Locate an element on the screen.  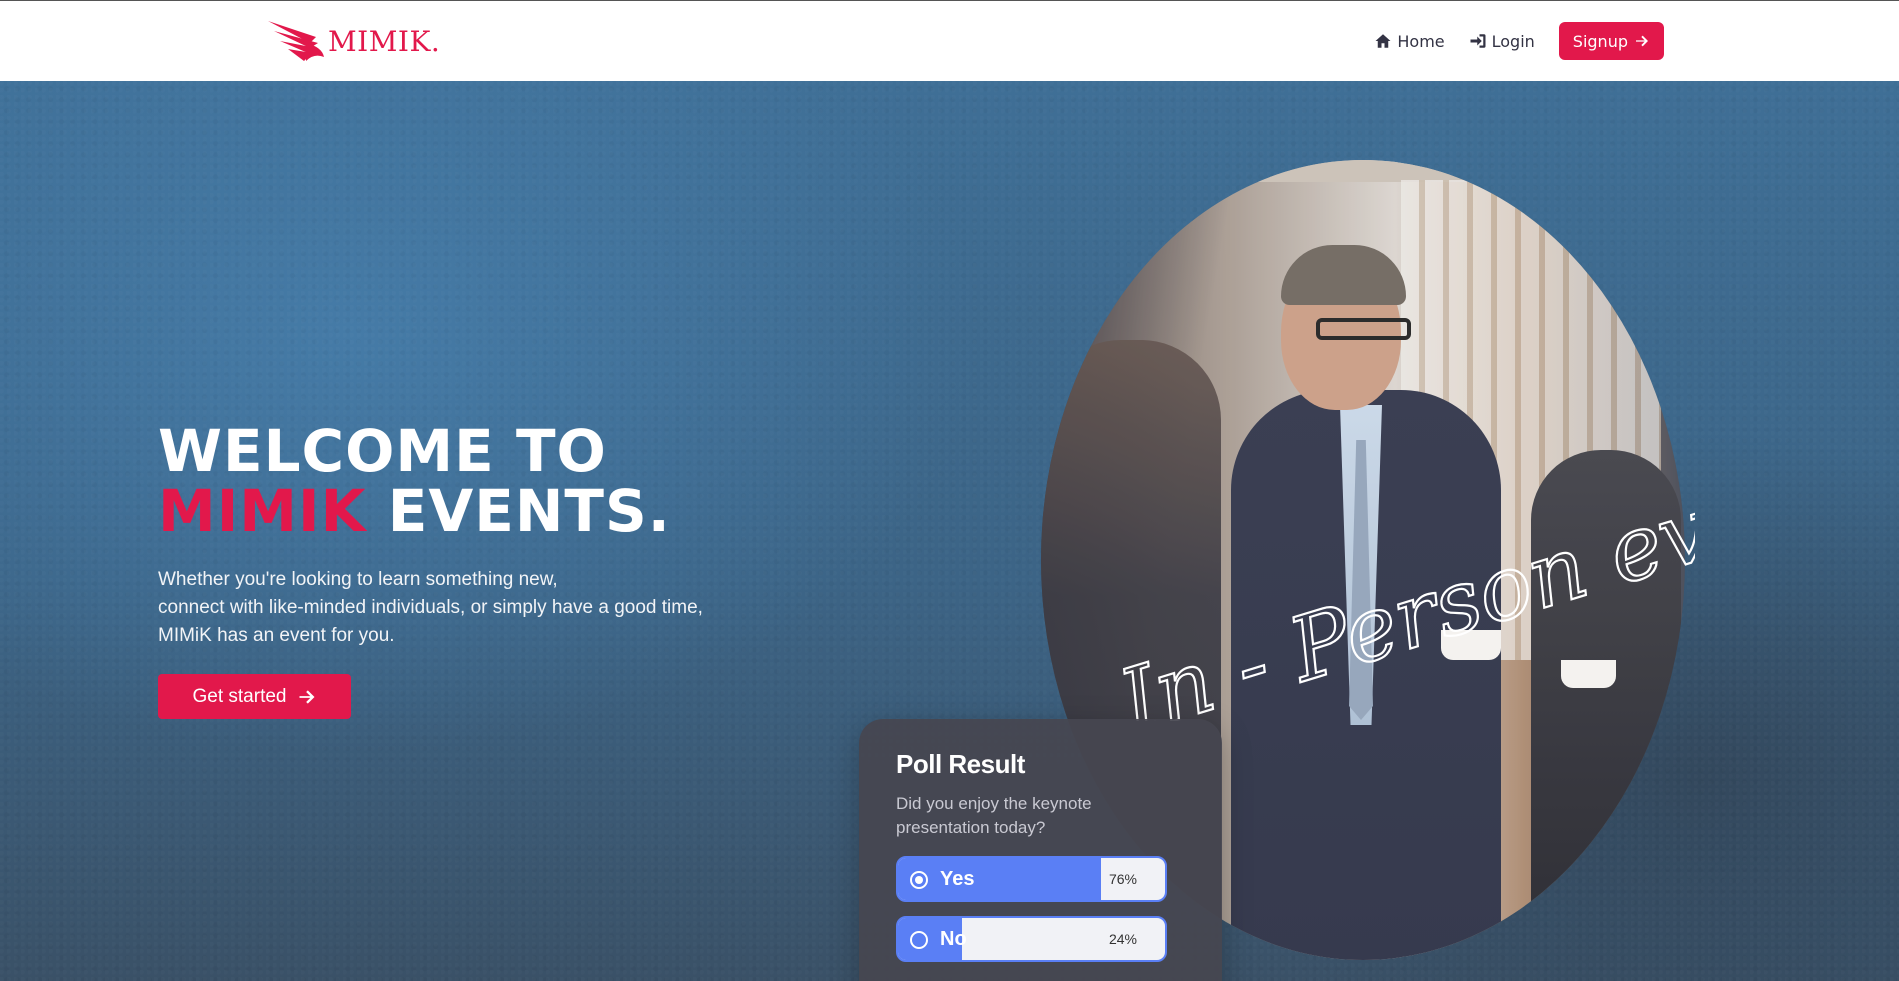
nav-login-link: Login is located at coordinates (1502, 41).